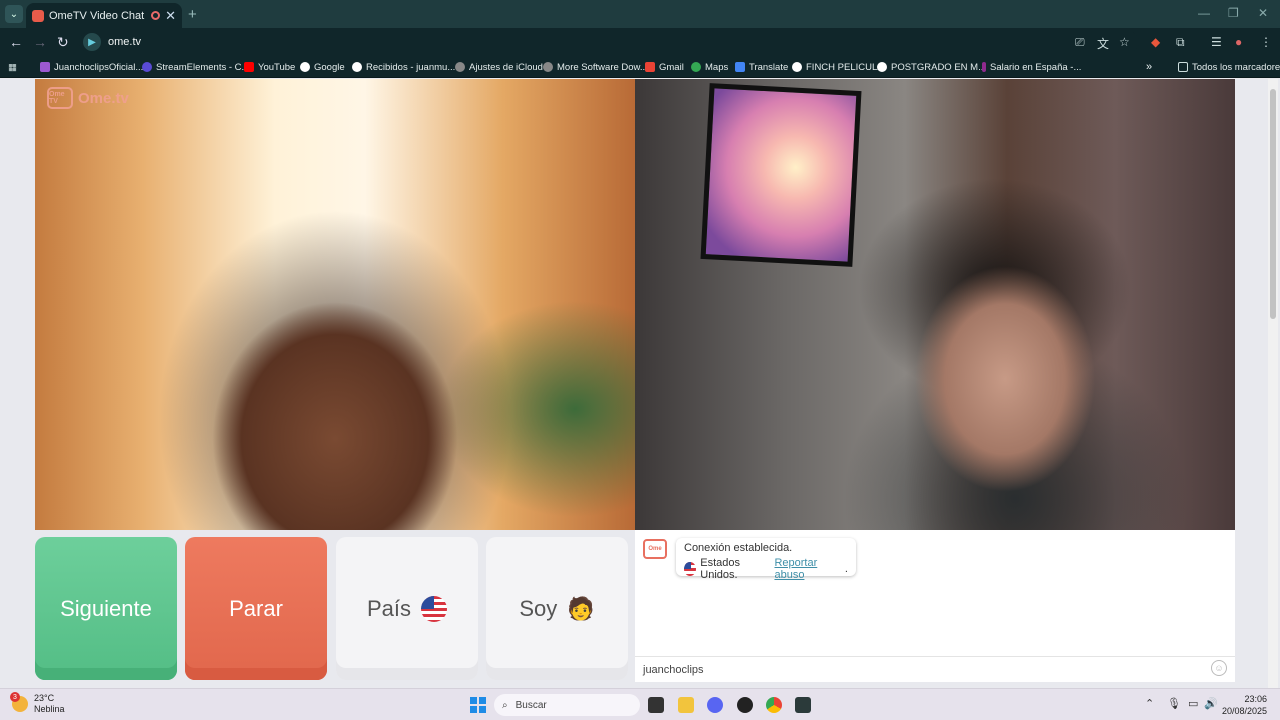  I want to click on chat-message-input: juanchoclips, so click(935, 669).